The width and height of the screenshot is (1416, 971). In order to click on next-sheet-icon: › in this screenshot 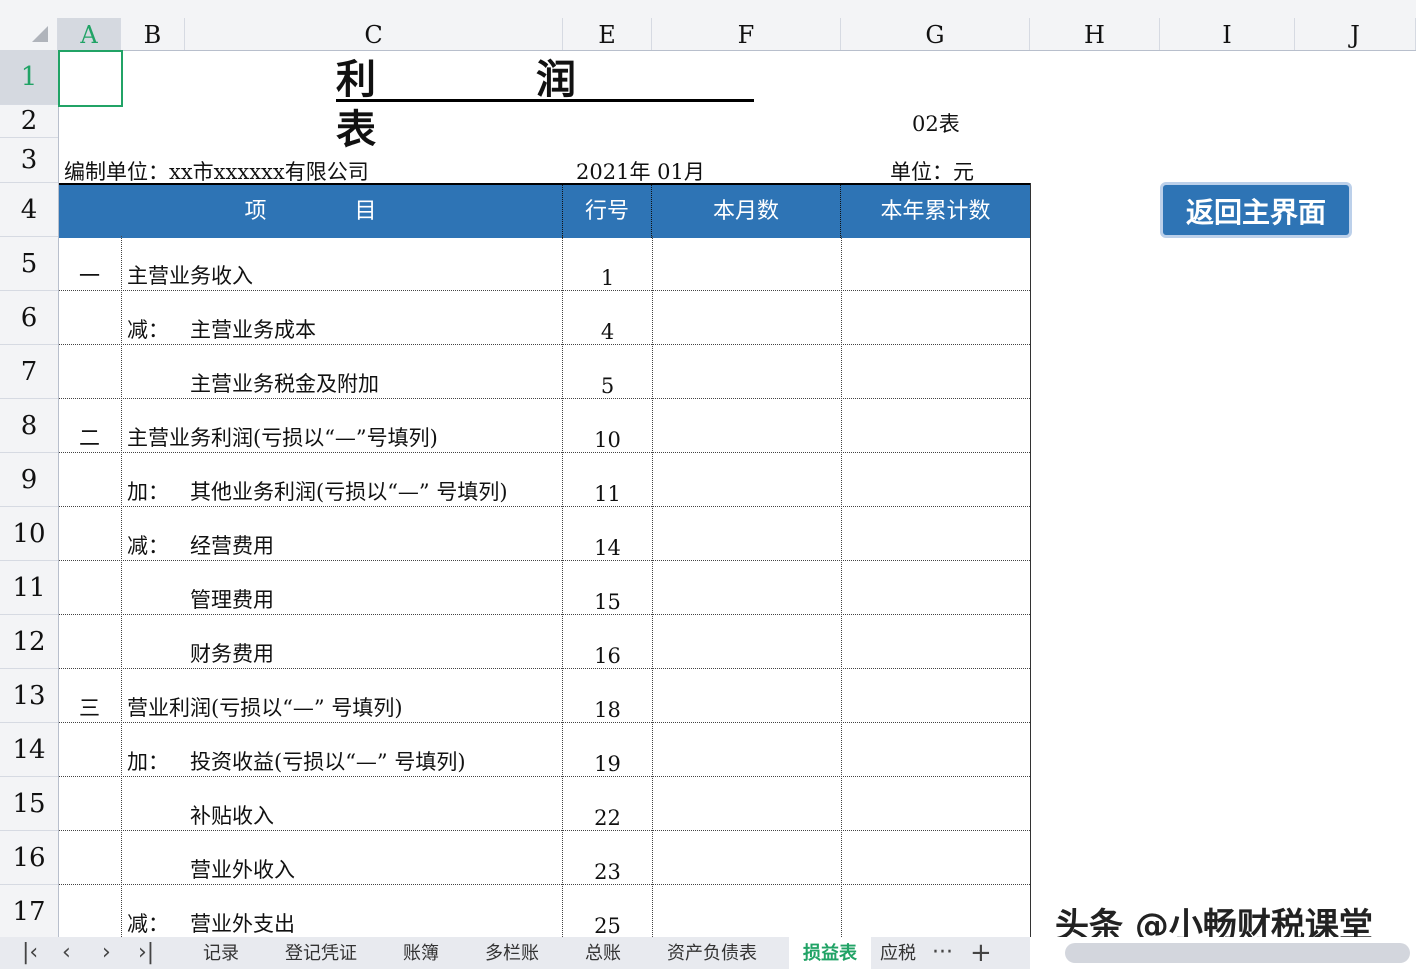, I will do `click(106, 953)`.